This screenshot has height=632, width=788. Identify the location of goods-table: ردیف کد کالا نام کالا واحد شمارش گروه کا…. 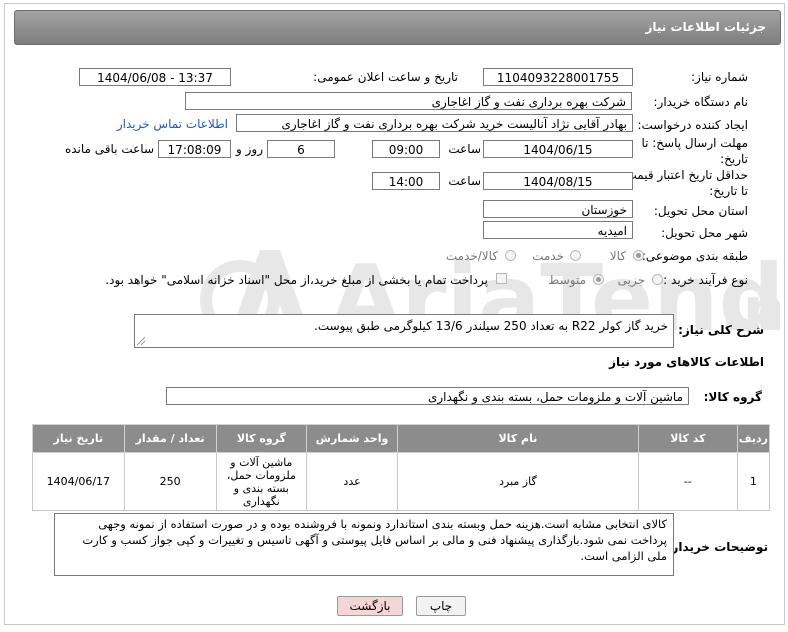
(401, 467).